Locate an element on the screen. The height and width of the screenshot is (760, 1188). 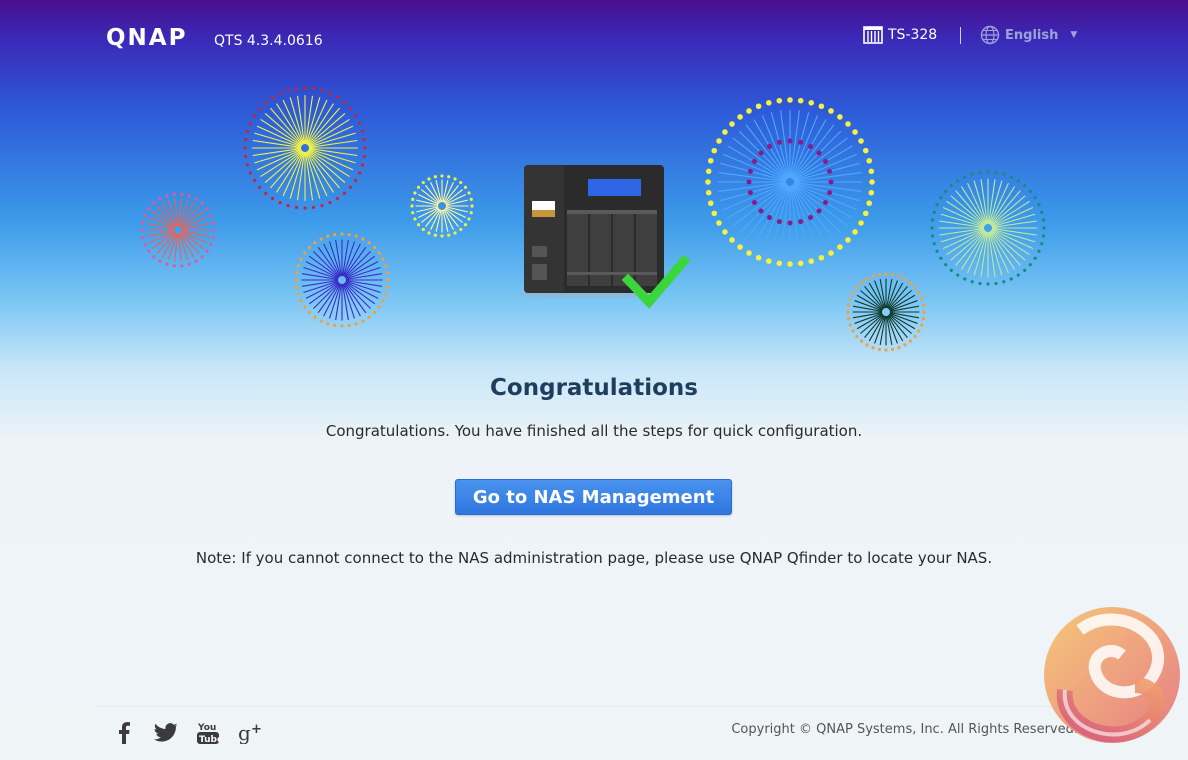
twitter-icon is located at coordinates (166, 733).